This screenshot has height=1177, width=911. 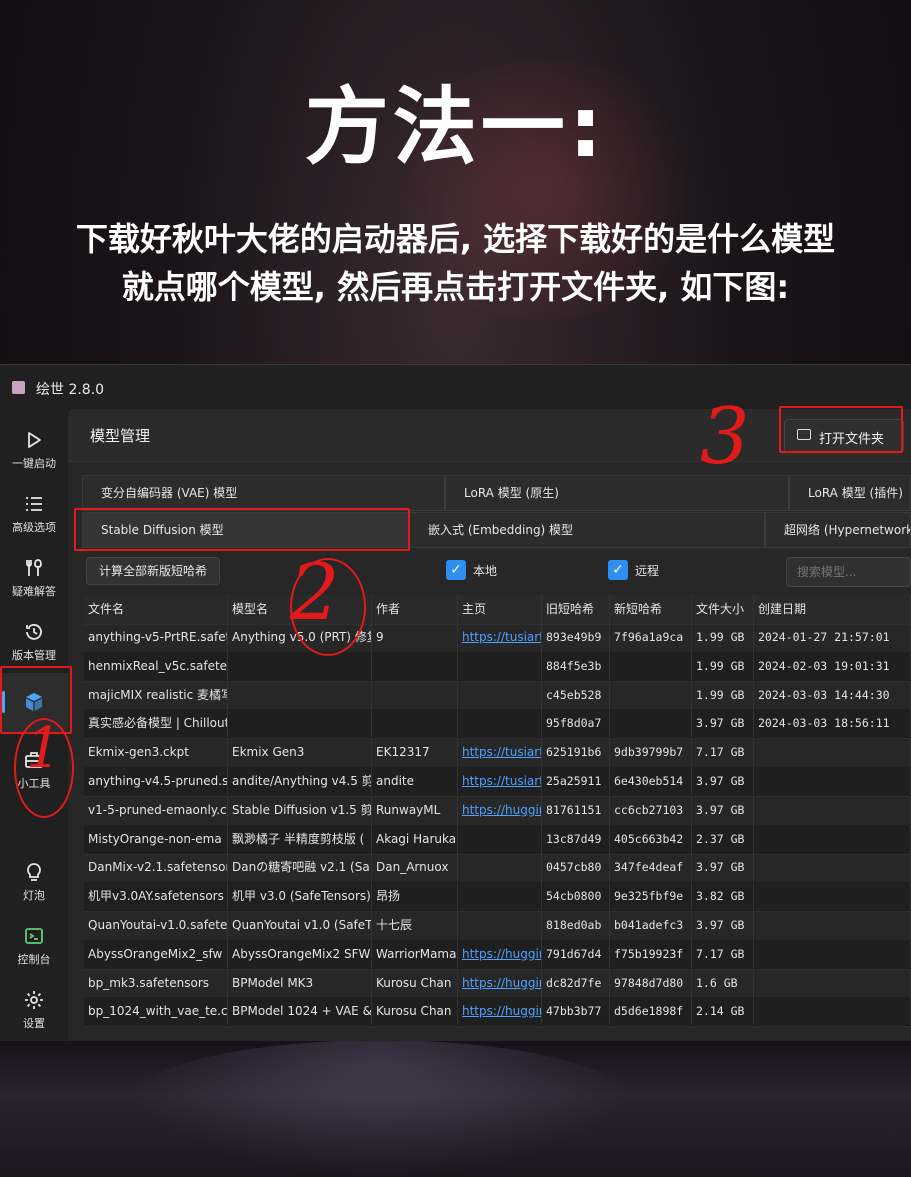 I want to click on sidebar-item-advanced: 高级选项, so click(x=34, y=511).